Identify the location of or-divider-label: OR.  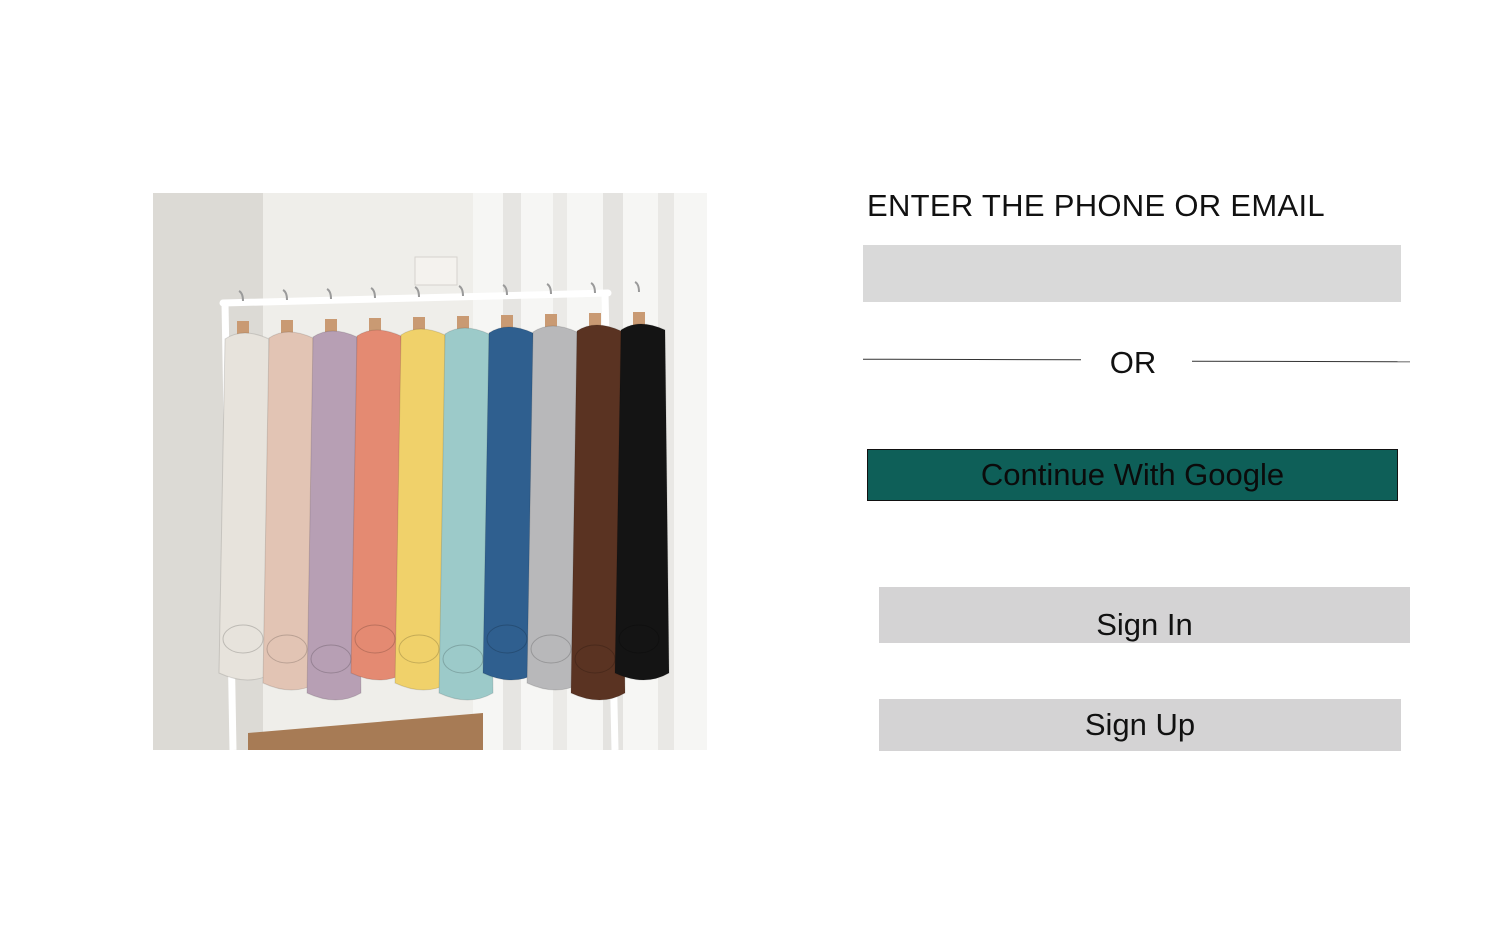
(1133, 362).